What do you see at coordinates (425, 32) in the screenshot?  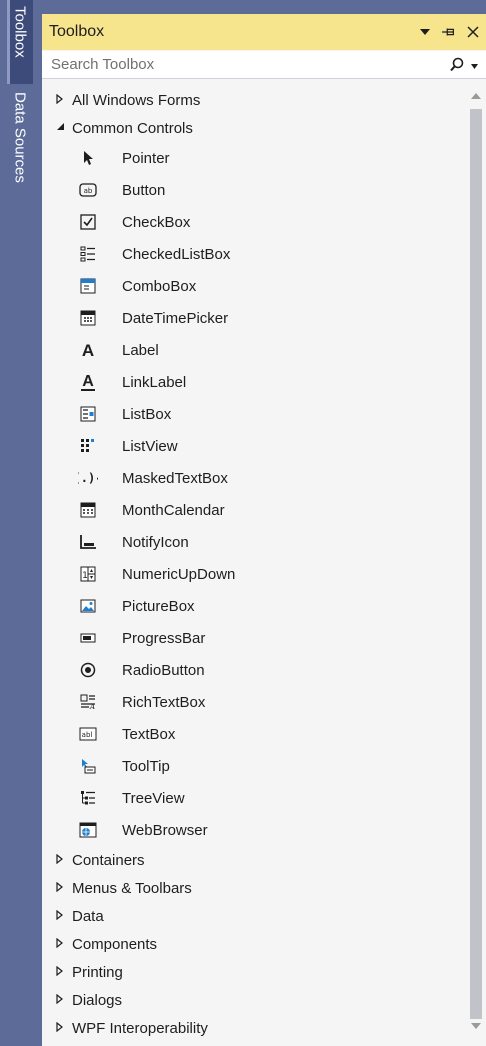 I see `window-position-dropdown-icon` at bounding box center [425, 32].